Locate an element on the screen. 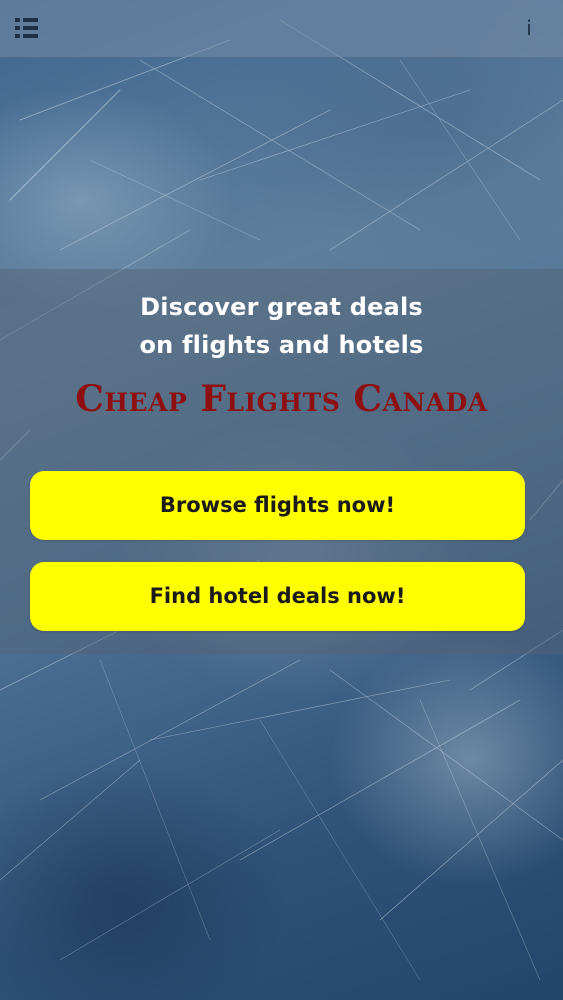  find-hotel-deals-button: Find hotel deals now! is located at coordinates (277, 596).